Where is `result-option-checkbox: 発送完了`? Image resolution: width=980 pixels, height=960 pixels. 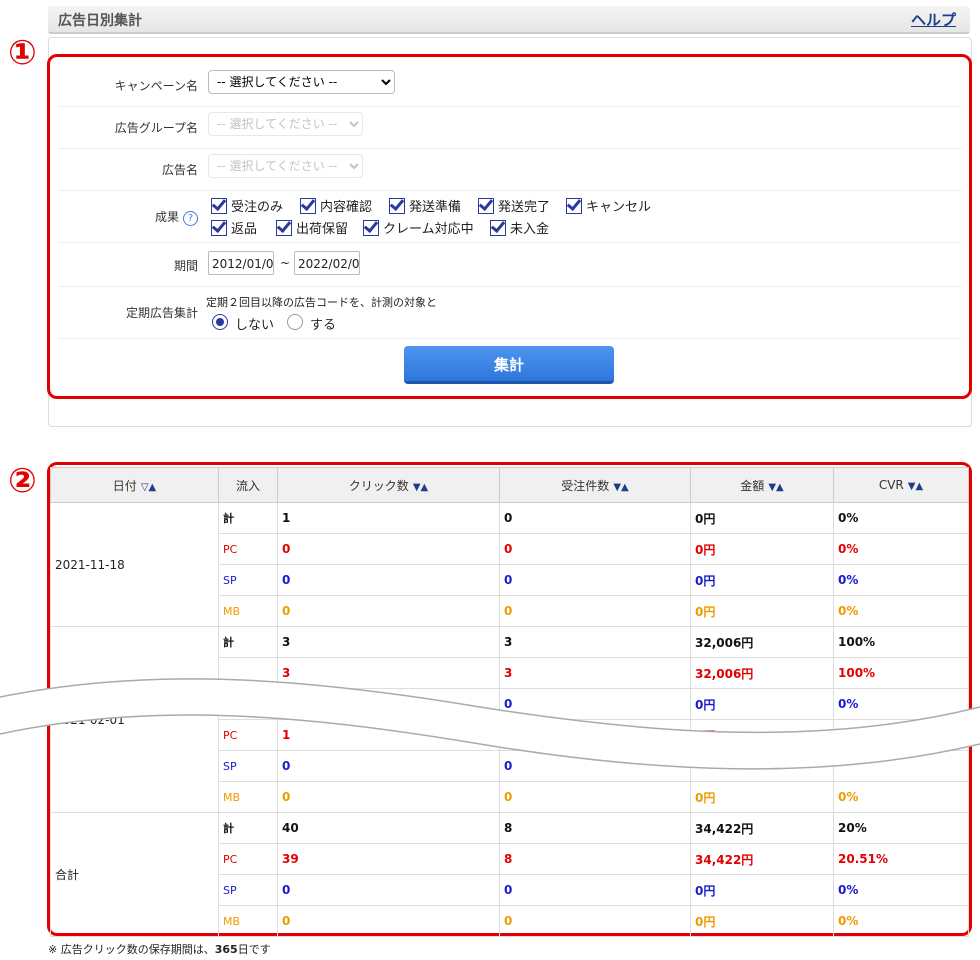 result-option-checkbox: 発送完了 is located at coordinates (514, 205).